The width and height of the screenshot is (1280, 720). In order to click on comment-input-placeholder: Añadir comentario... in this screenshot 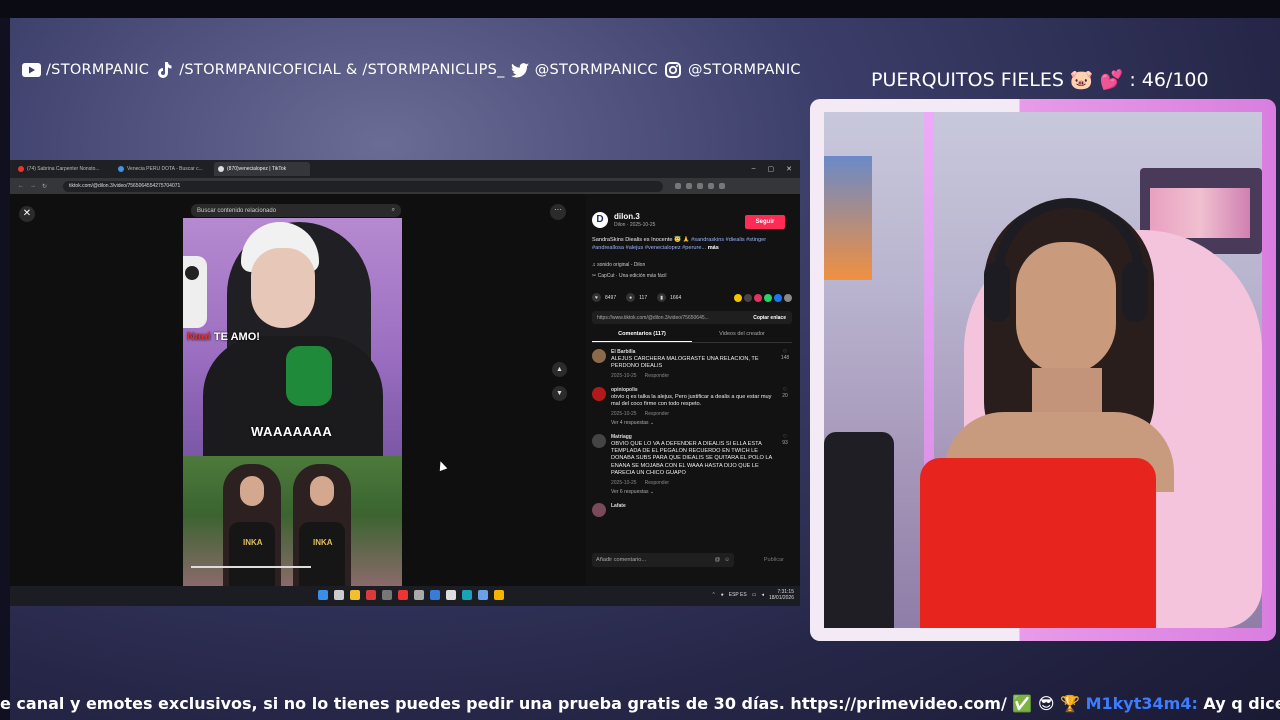, I will do `click(621, 560)`.